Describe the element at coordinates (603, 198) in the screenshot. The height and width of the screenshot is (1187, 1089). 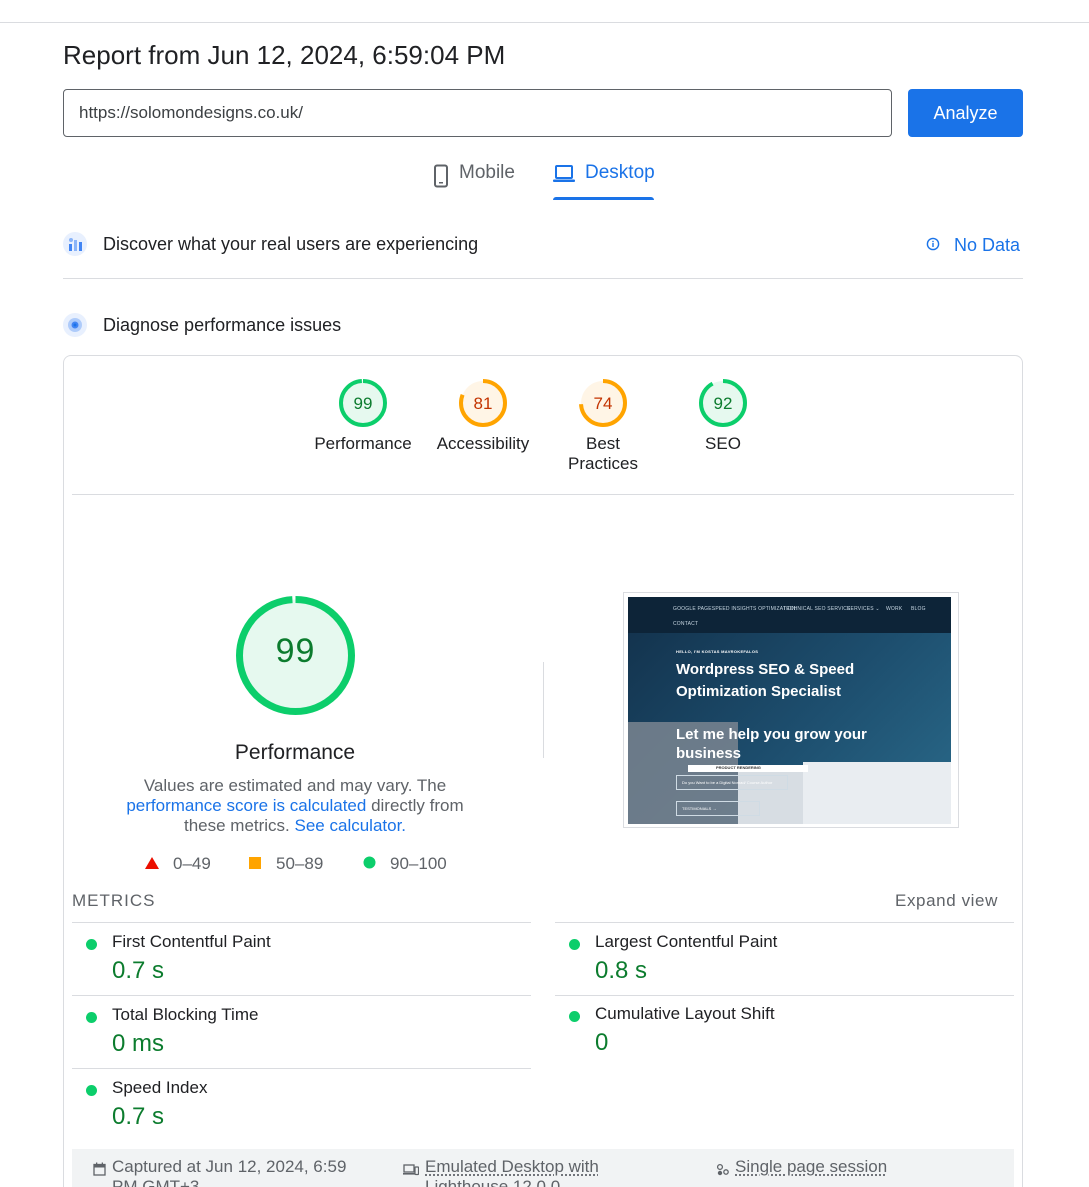
I see `active-tab-indicator` at that location.